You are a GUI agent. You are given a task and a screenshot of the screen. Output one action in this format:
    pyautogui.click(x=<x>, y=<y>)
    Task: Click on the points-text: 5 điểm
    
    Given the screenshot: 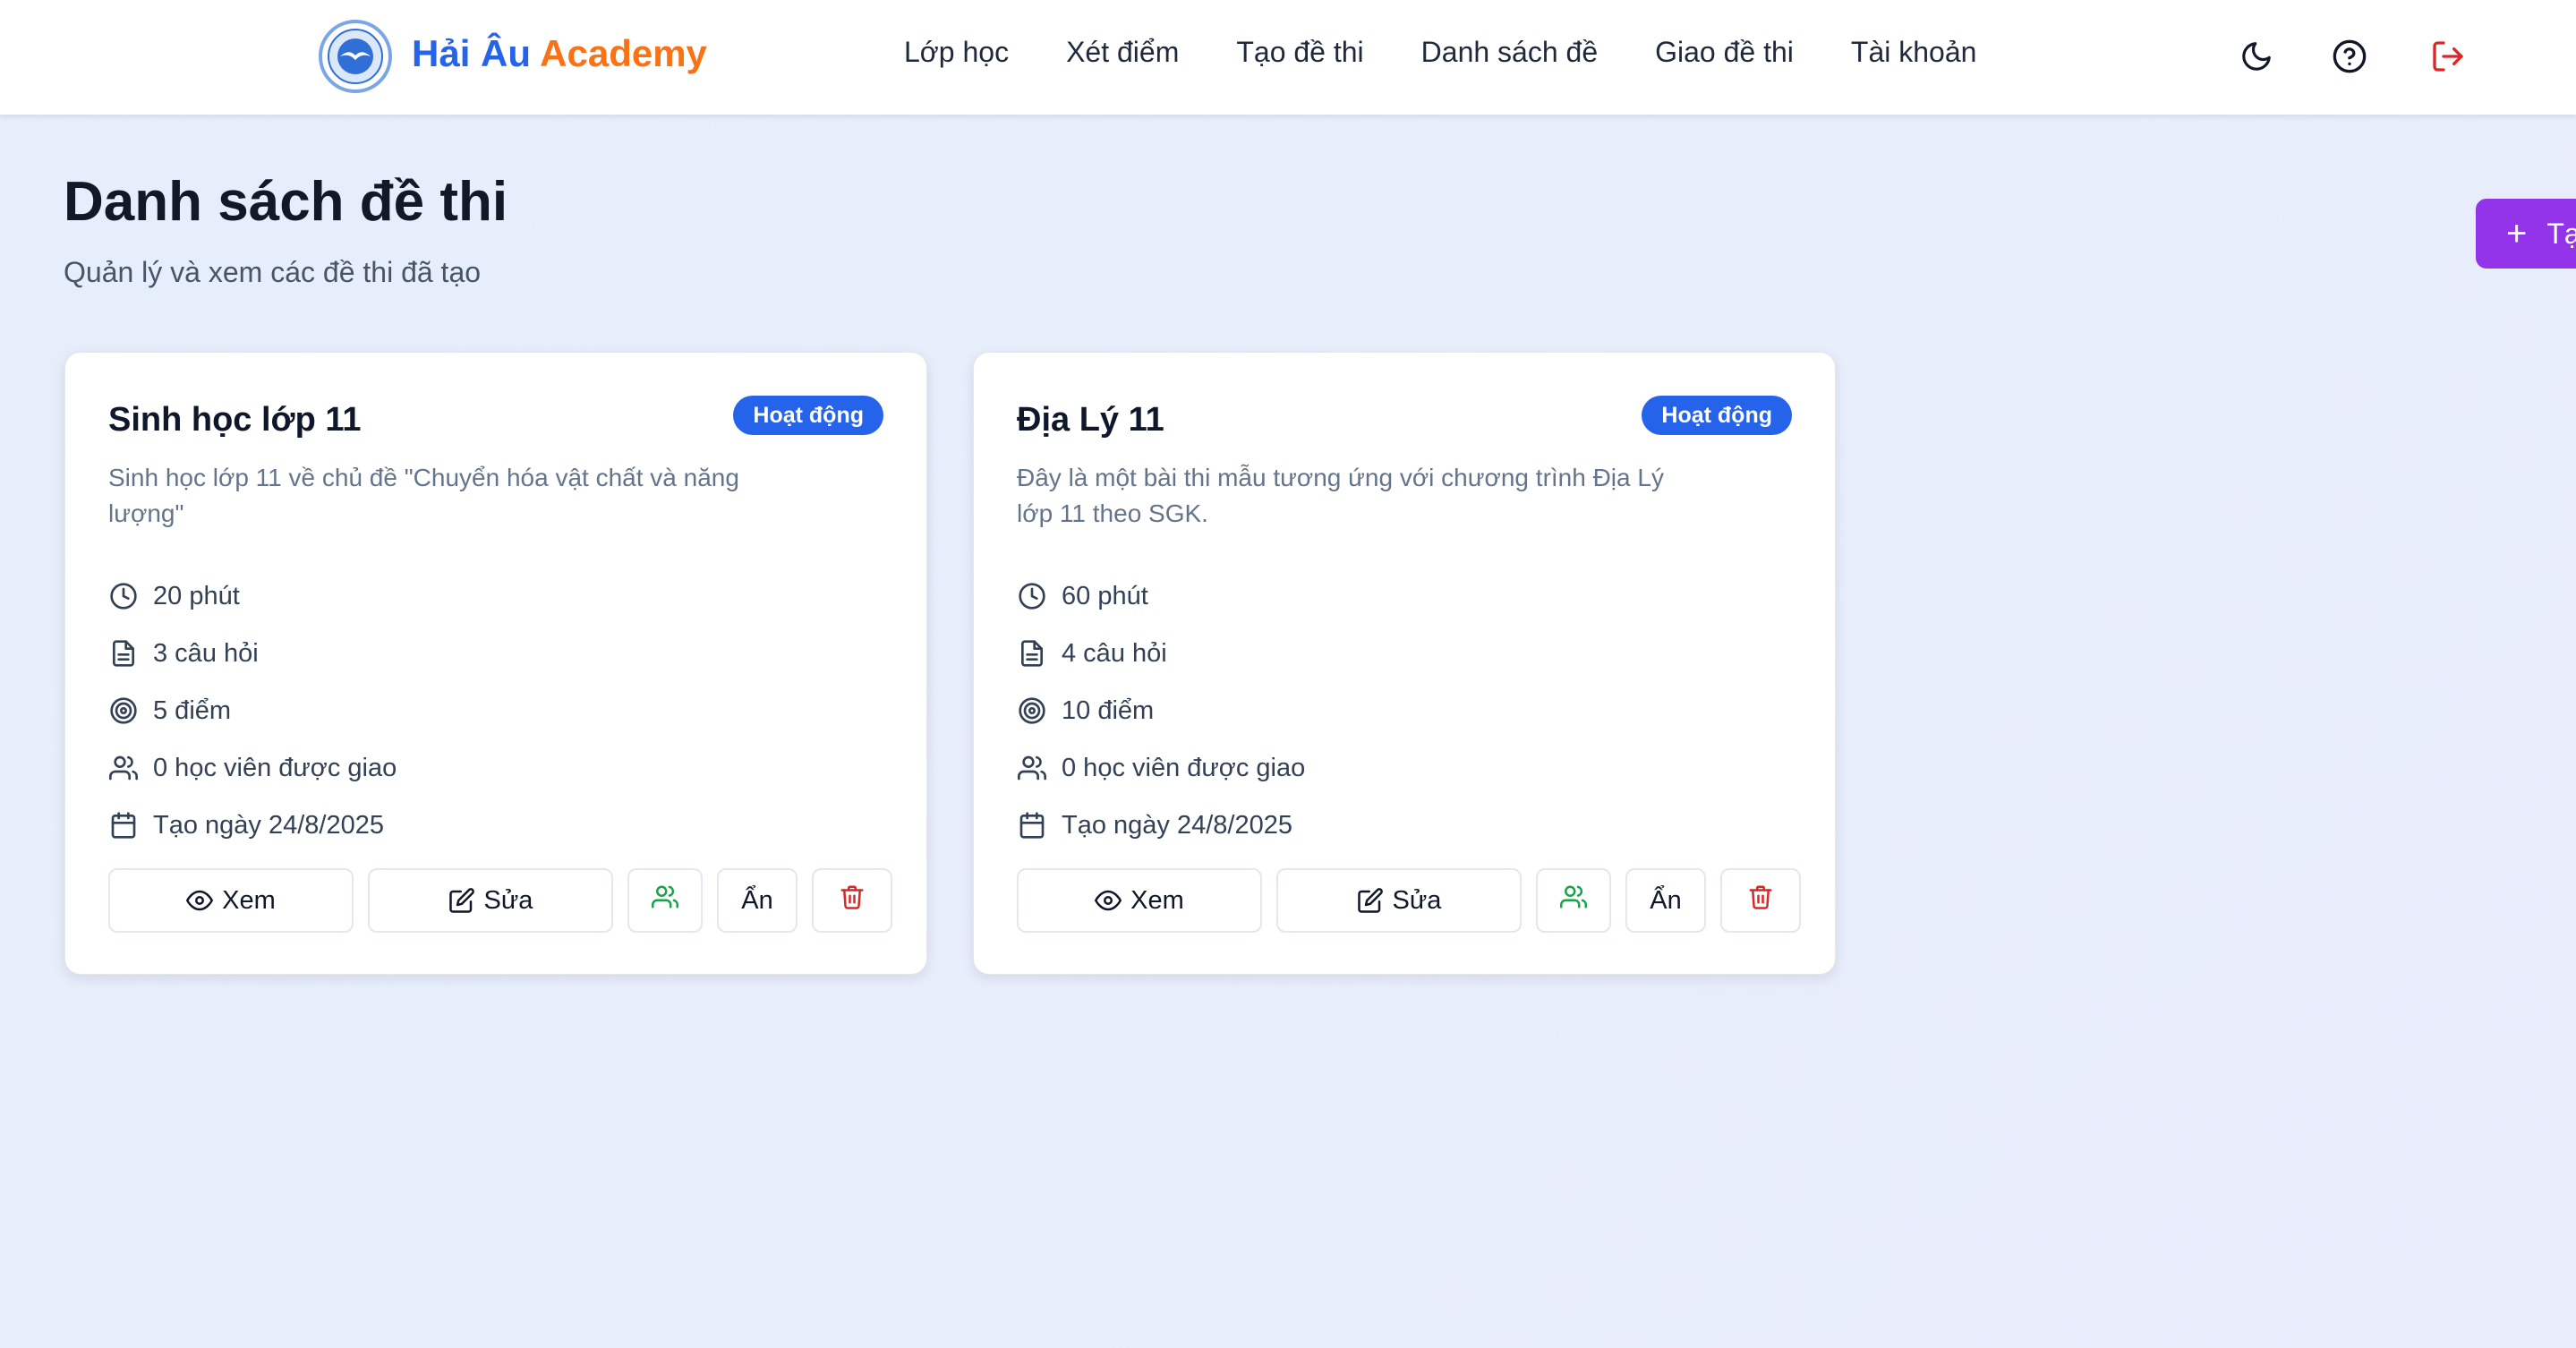 What is the action you would take?
    pyautogui.click(x=192, y=710)
    